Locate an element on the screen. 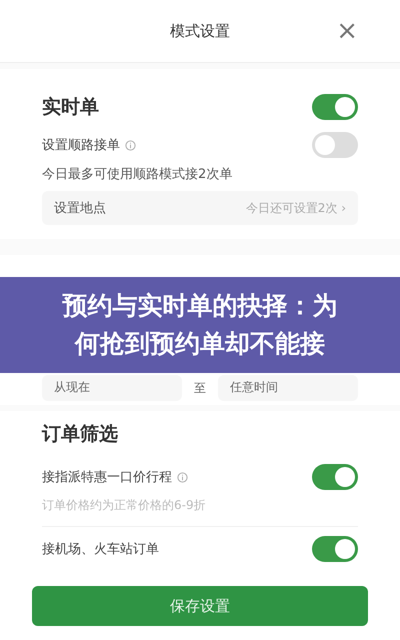 The image size is (400, 640). start-time-field: 从现在 is located at coordinates (112, 388).